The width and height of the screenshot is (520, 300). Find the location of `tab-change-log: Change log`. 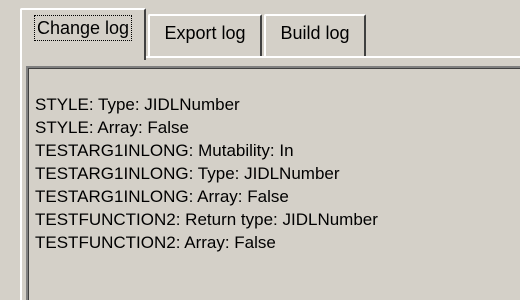

tab-change-log: Change log is located at coordinates (83, 34).